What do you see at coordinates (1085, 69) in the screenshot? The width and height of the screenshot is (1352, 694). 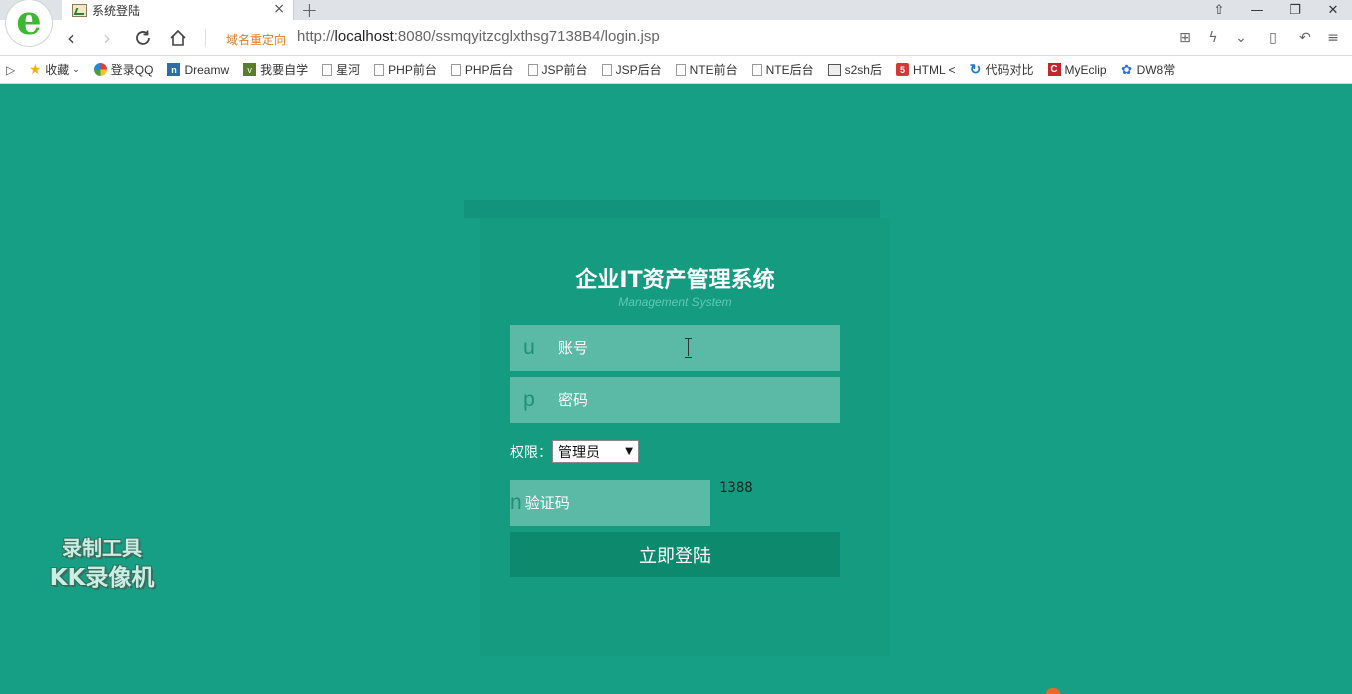 I see `bookmark-label: MyEclip` at bounding box center [1085, 69].